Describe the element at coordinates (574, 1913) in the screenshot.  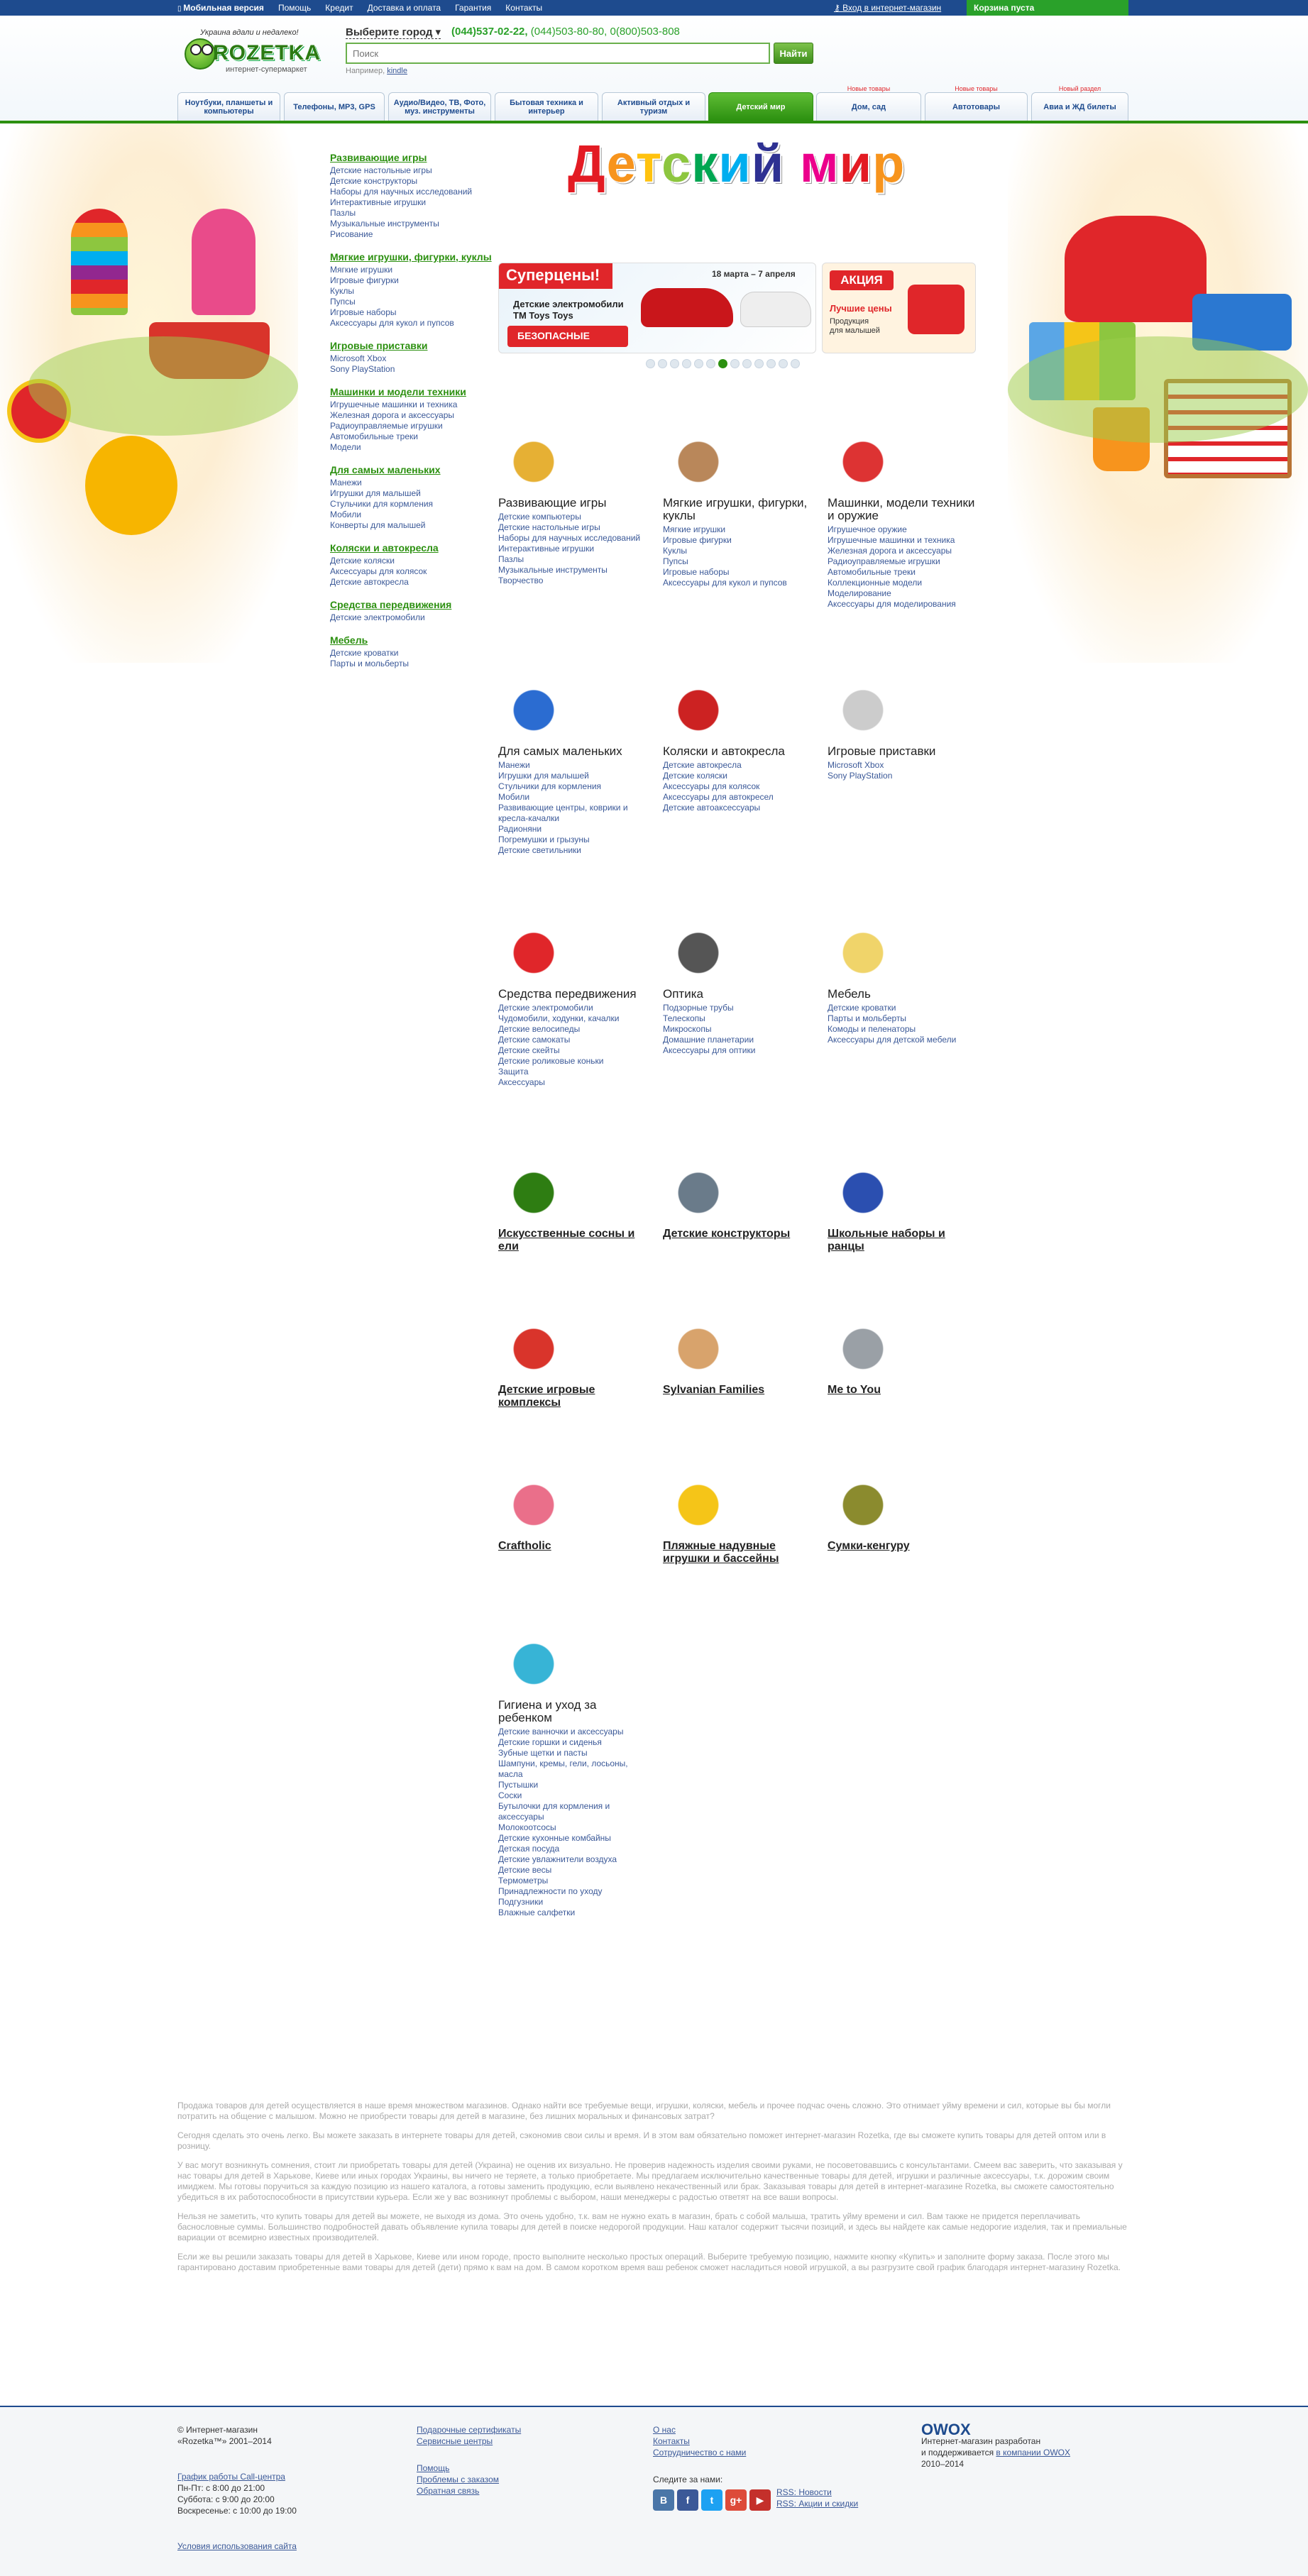
I see `category-link: Влажные салфетки` at that location.